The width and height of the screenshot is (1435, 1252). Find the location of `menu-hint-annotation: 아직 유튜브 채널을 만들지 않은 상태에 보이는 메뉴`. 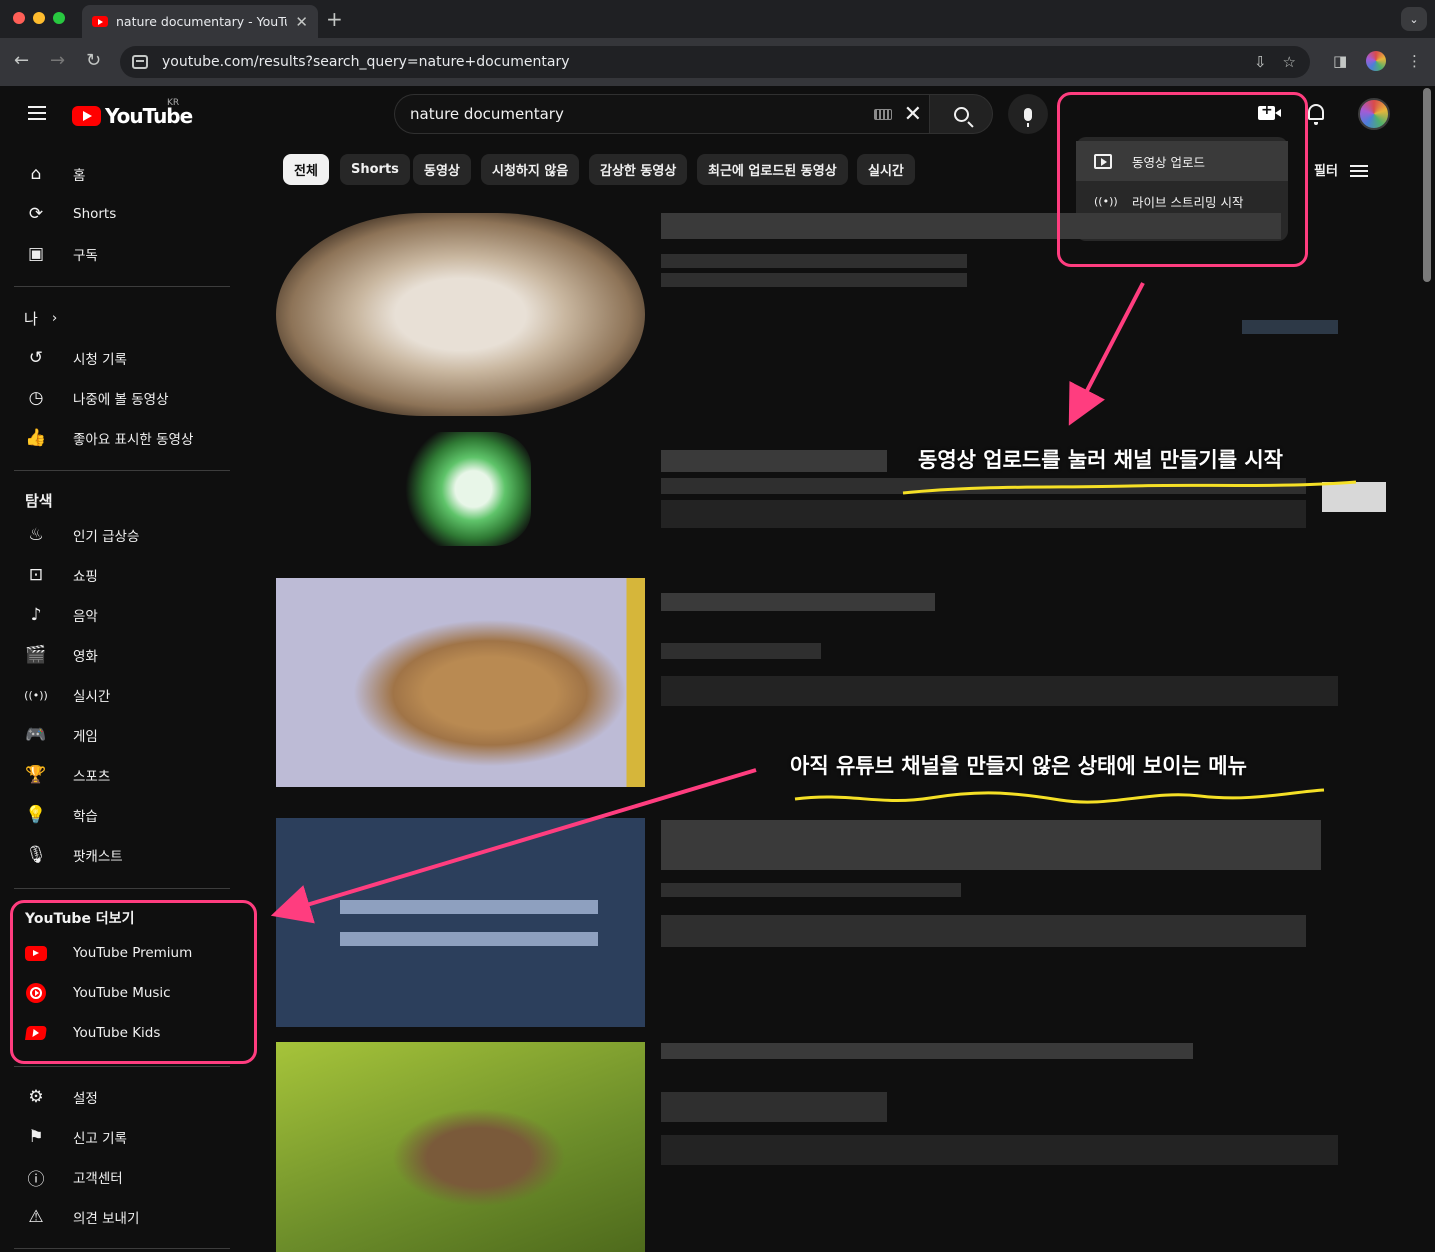

menu-hint-annotation: 아직 유튜브 채널을 만들지 않은 상태에 보이는 메뉴 is located at coordinates (1018, 766).